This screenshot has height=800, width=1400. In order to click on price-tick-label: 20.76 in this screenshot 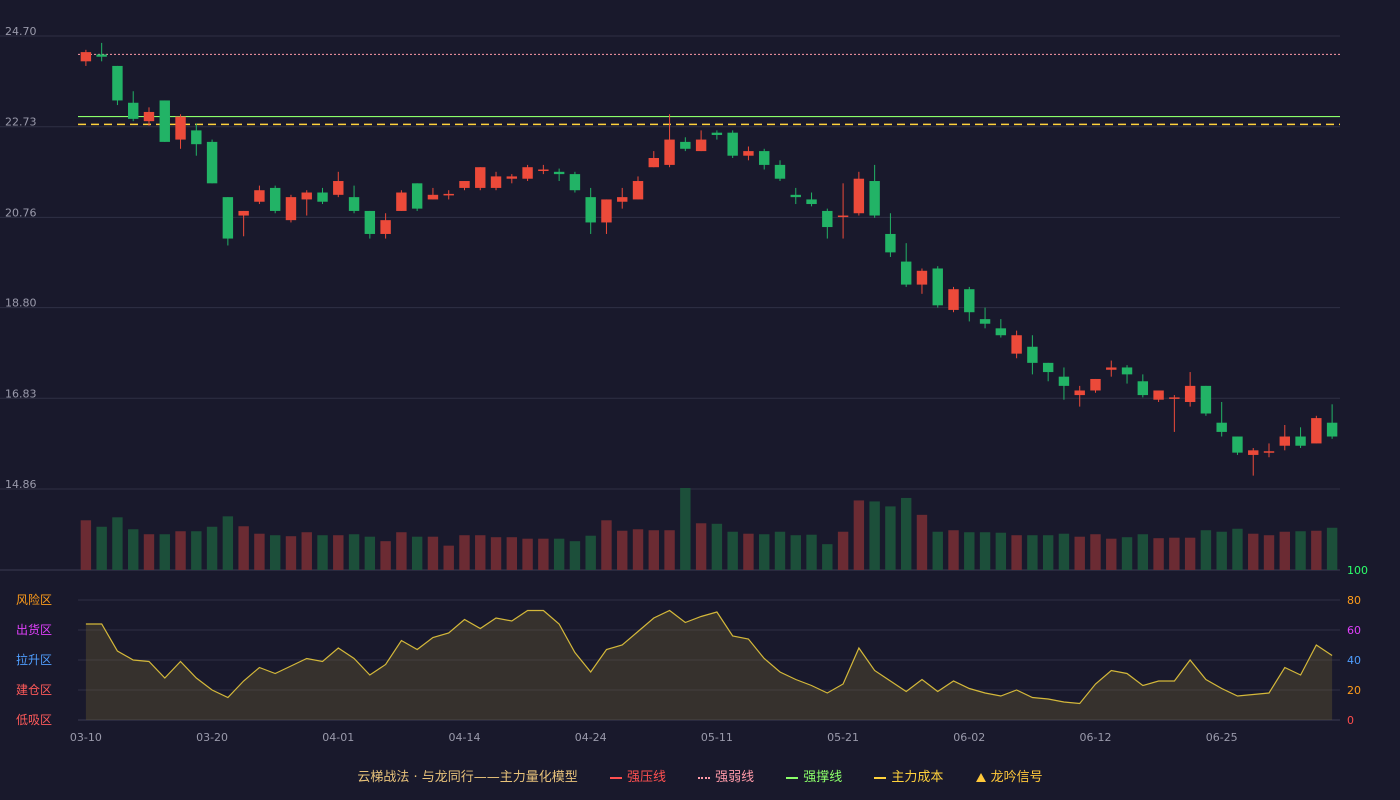, I will do `click(21, 212)`.